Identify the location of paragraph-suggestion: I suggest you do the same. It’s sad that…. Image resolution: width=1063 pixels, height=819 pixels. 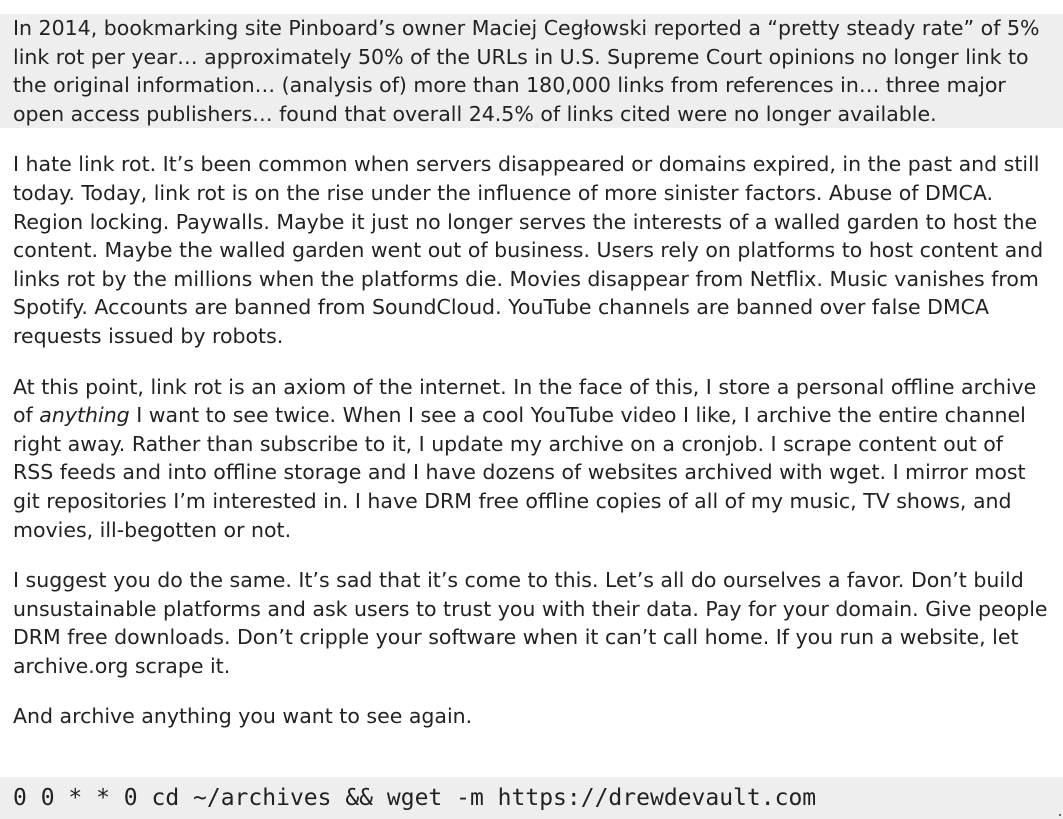
(530, 623).